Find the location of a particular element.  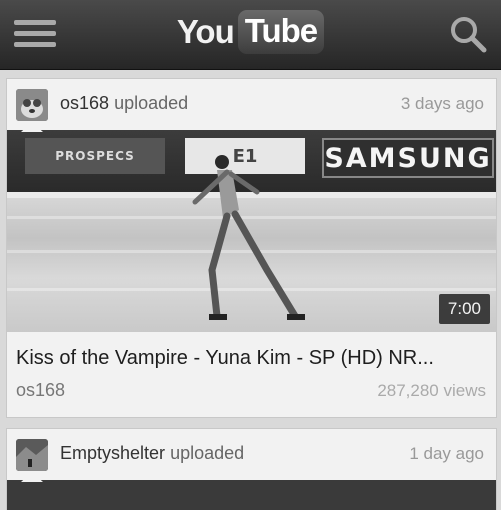

search-button is located at coordinates (468, 34).